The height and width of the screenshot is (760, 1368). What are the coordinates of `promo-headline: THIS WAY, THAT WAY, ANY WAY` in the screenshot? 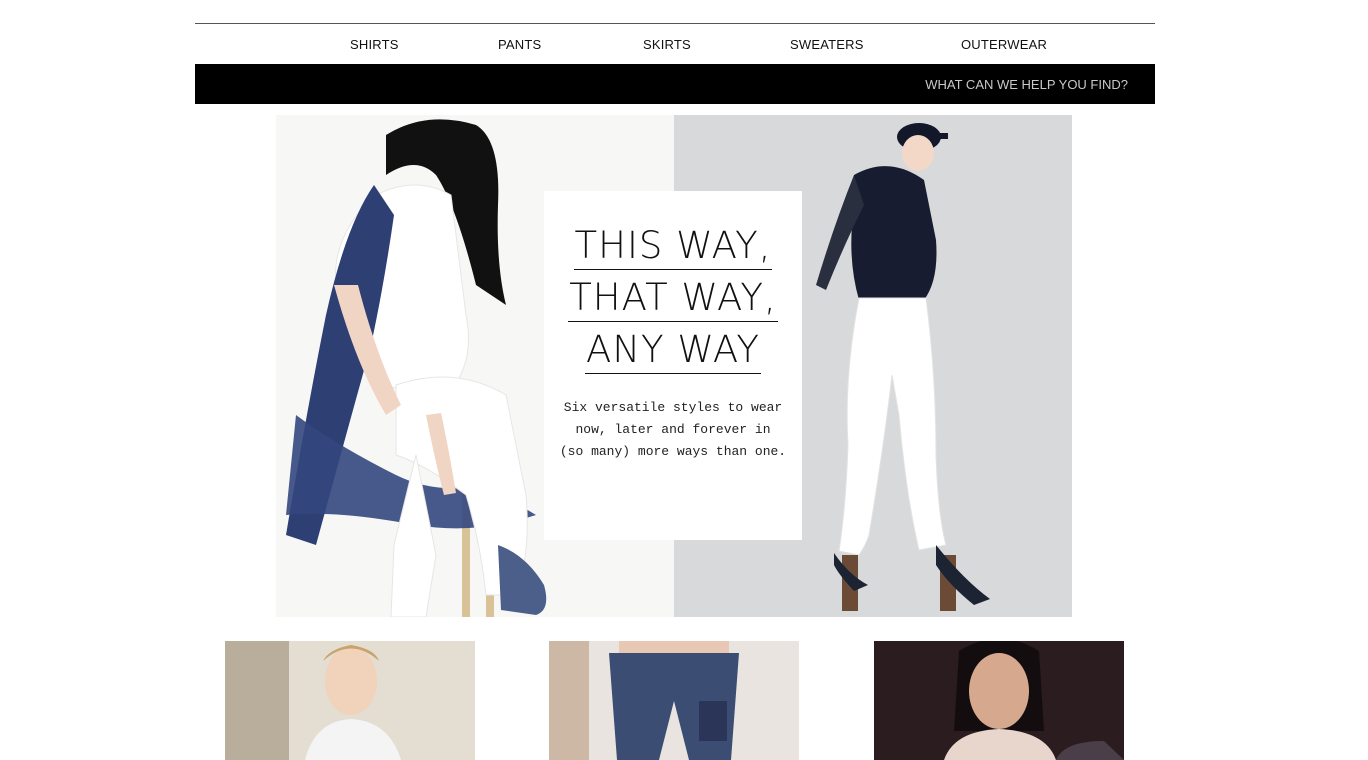 It's located at (673, 301).